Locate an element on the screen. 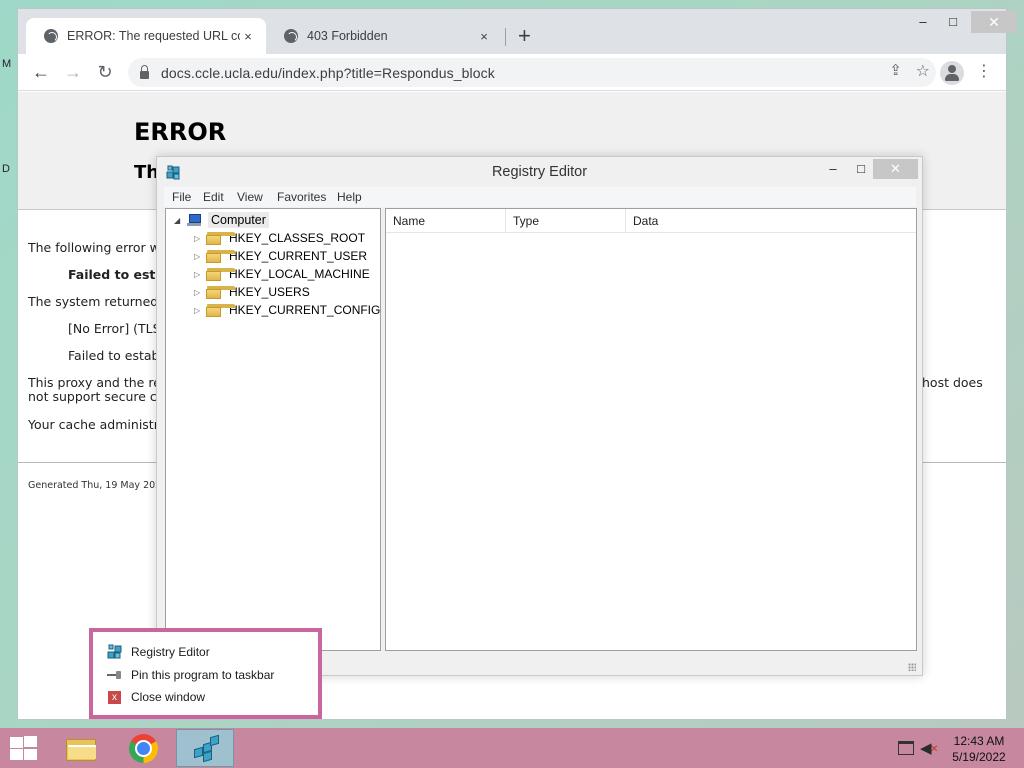 The image size is (1024, 768). computer-icon is located at coordinates (193, 220).